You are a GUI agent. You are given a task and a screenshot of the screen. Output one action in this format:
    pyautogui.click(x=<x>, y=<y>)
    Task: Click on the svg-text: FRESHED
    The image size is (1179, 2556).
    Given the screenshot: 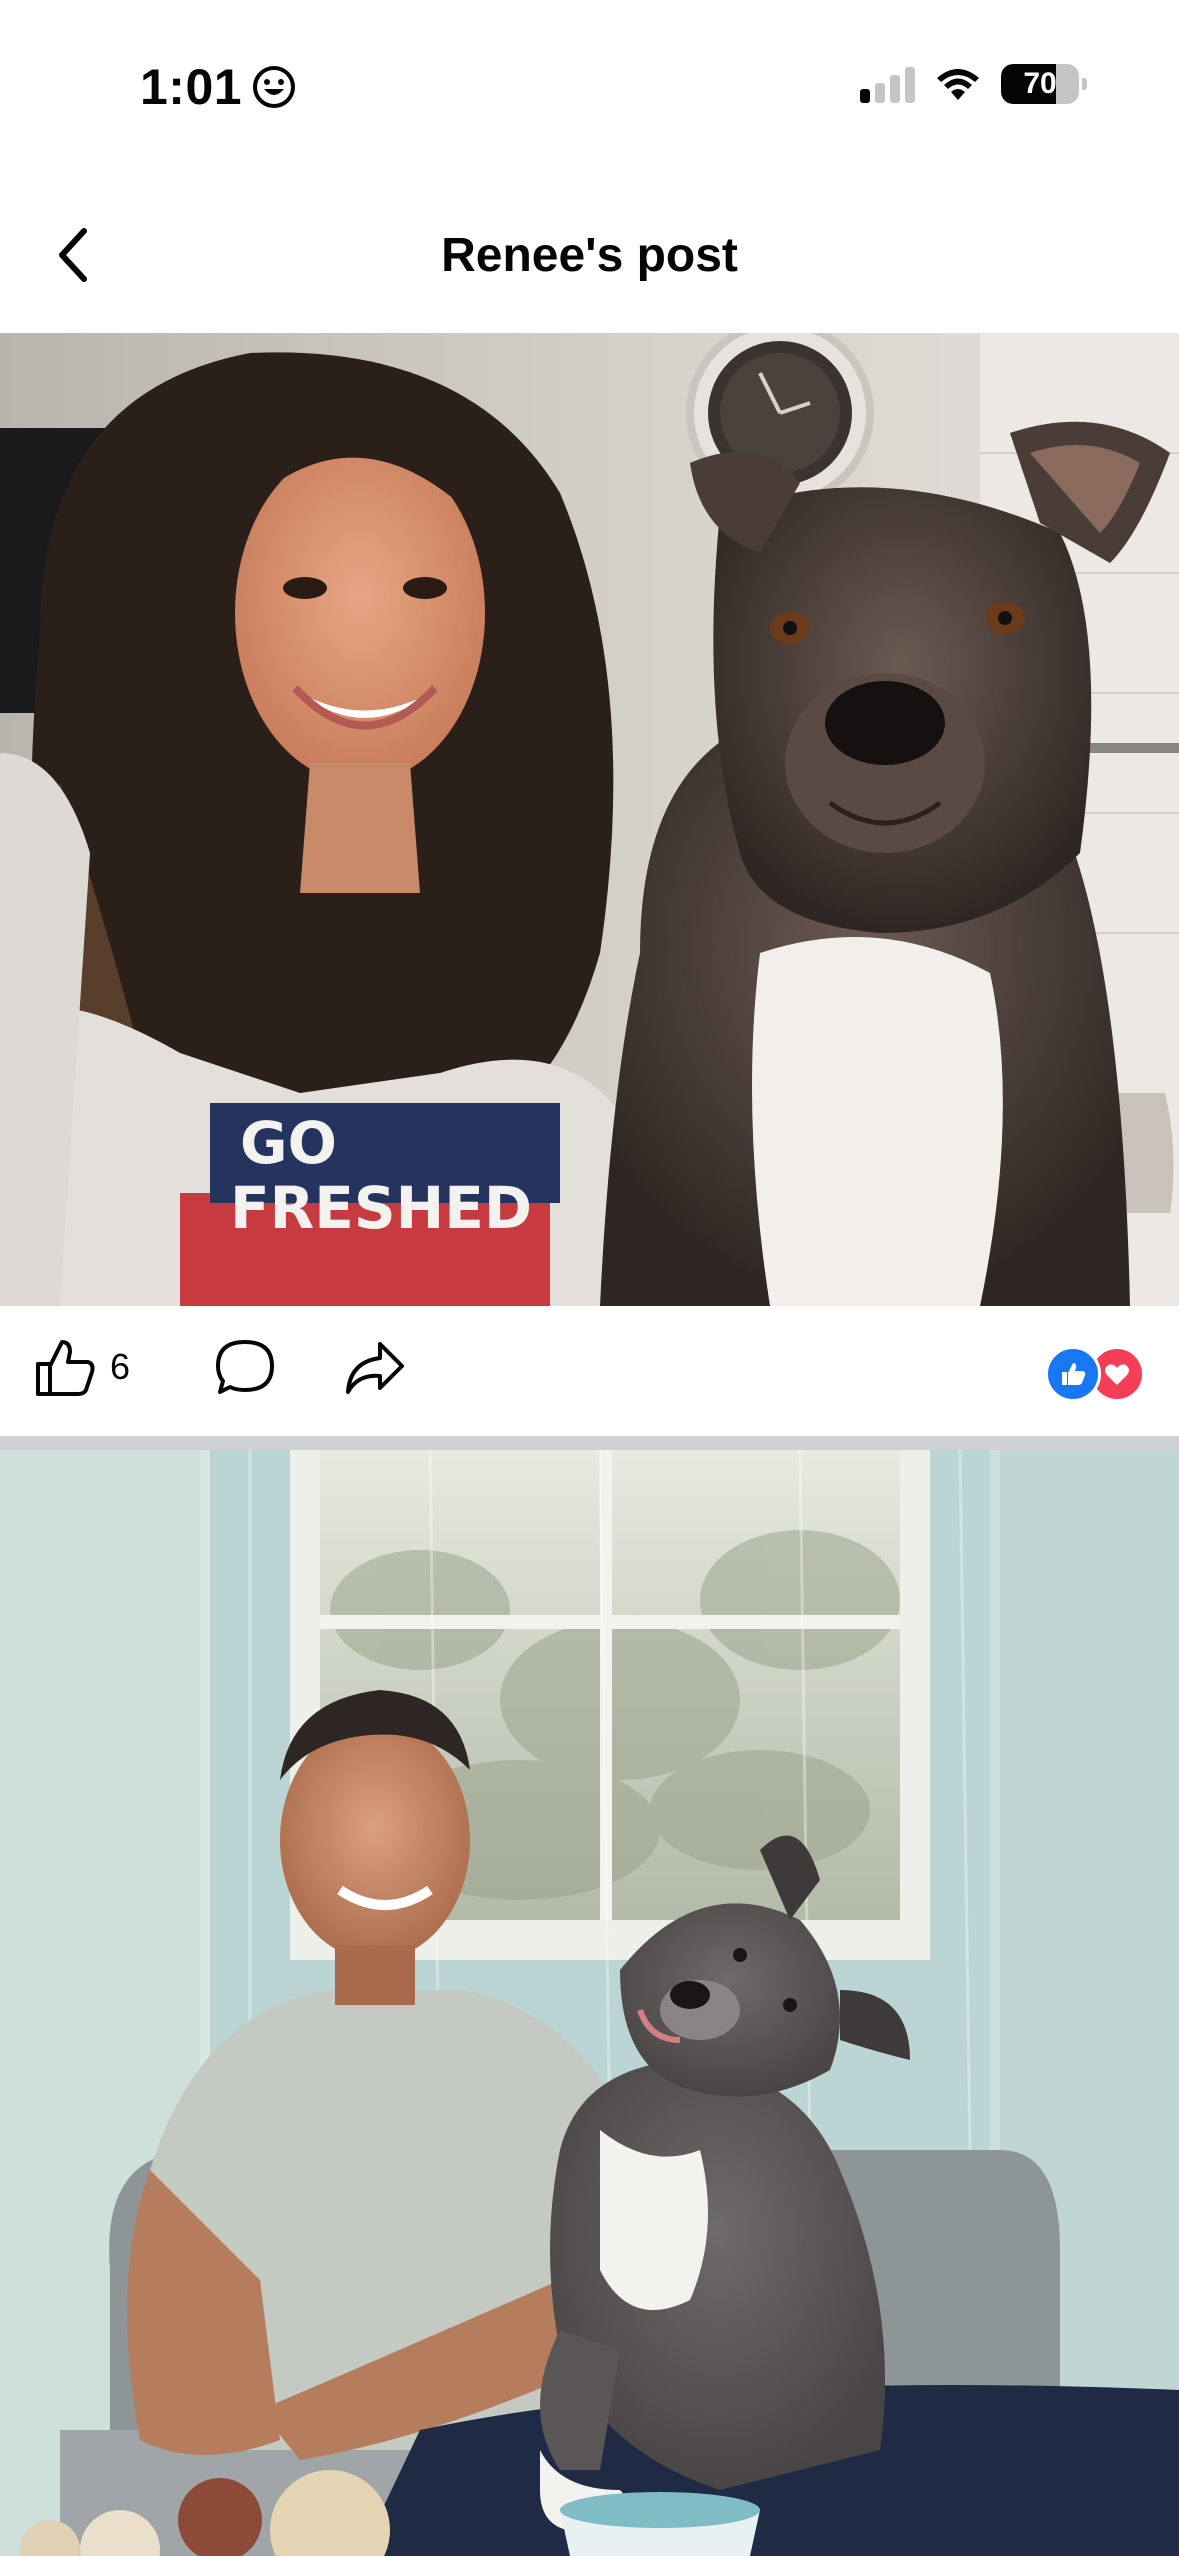 What is the action you would take?
    pyautogui.click(x=381, y=1208)
    